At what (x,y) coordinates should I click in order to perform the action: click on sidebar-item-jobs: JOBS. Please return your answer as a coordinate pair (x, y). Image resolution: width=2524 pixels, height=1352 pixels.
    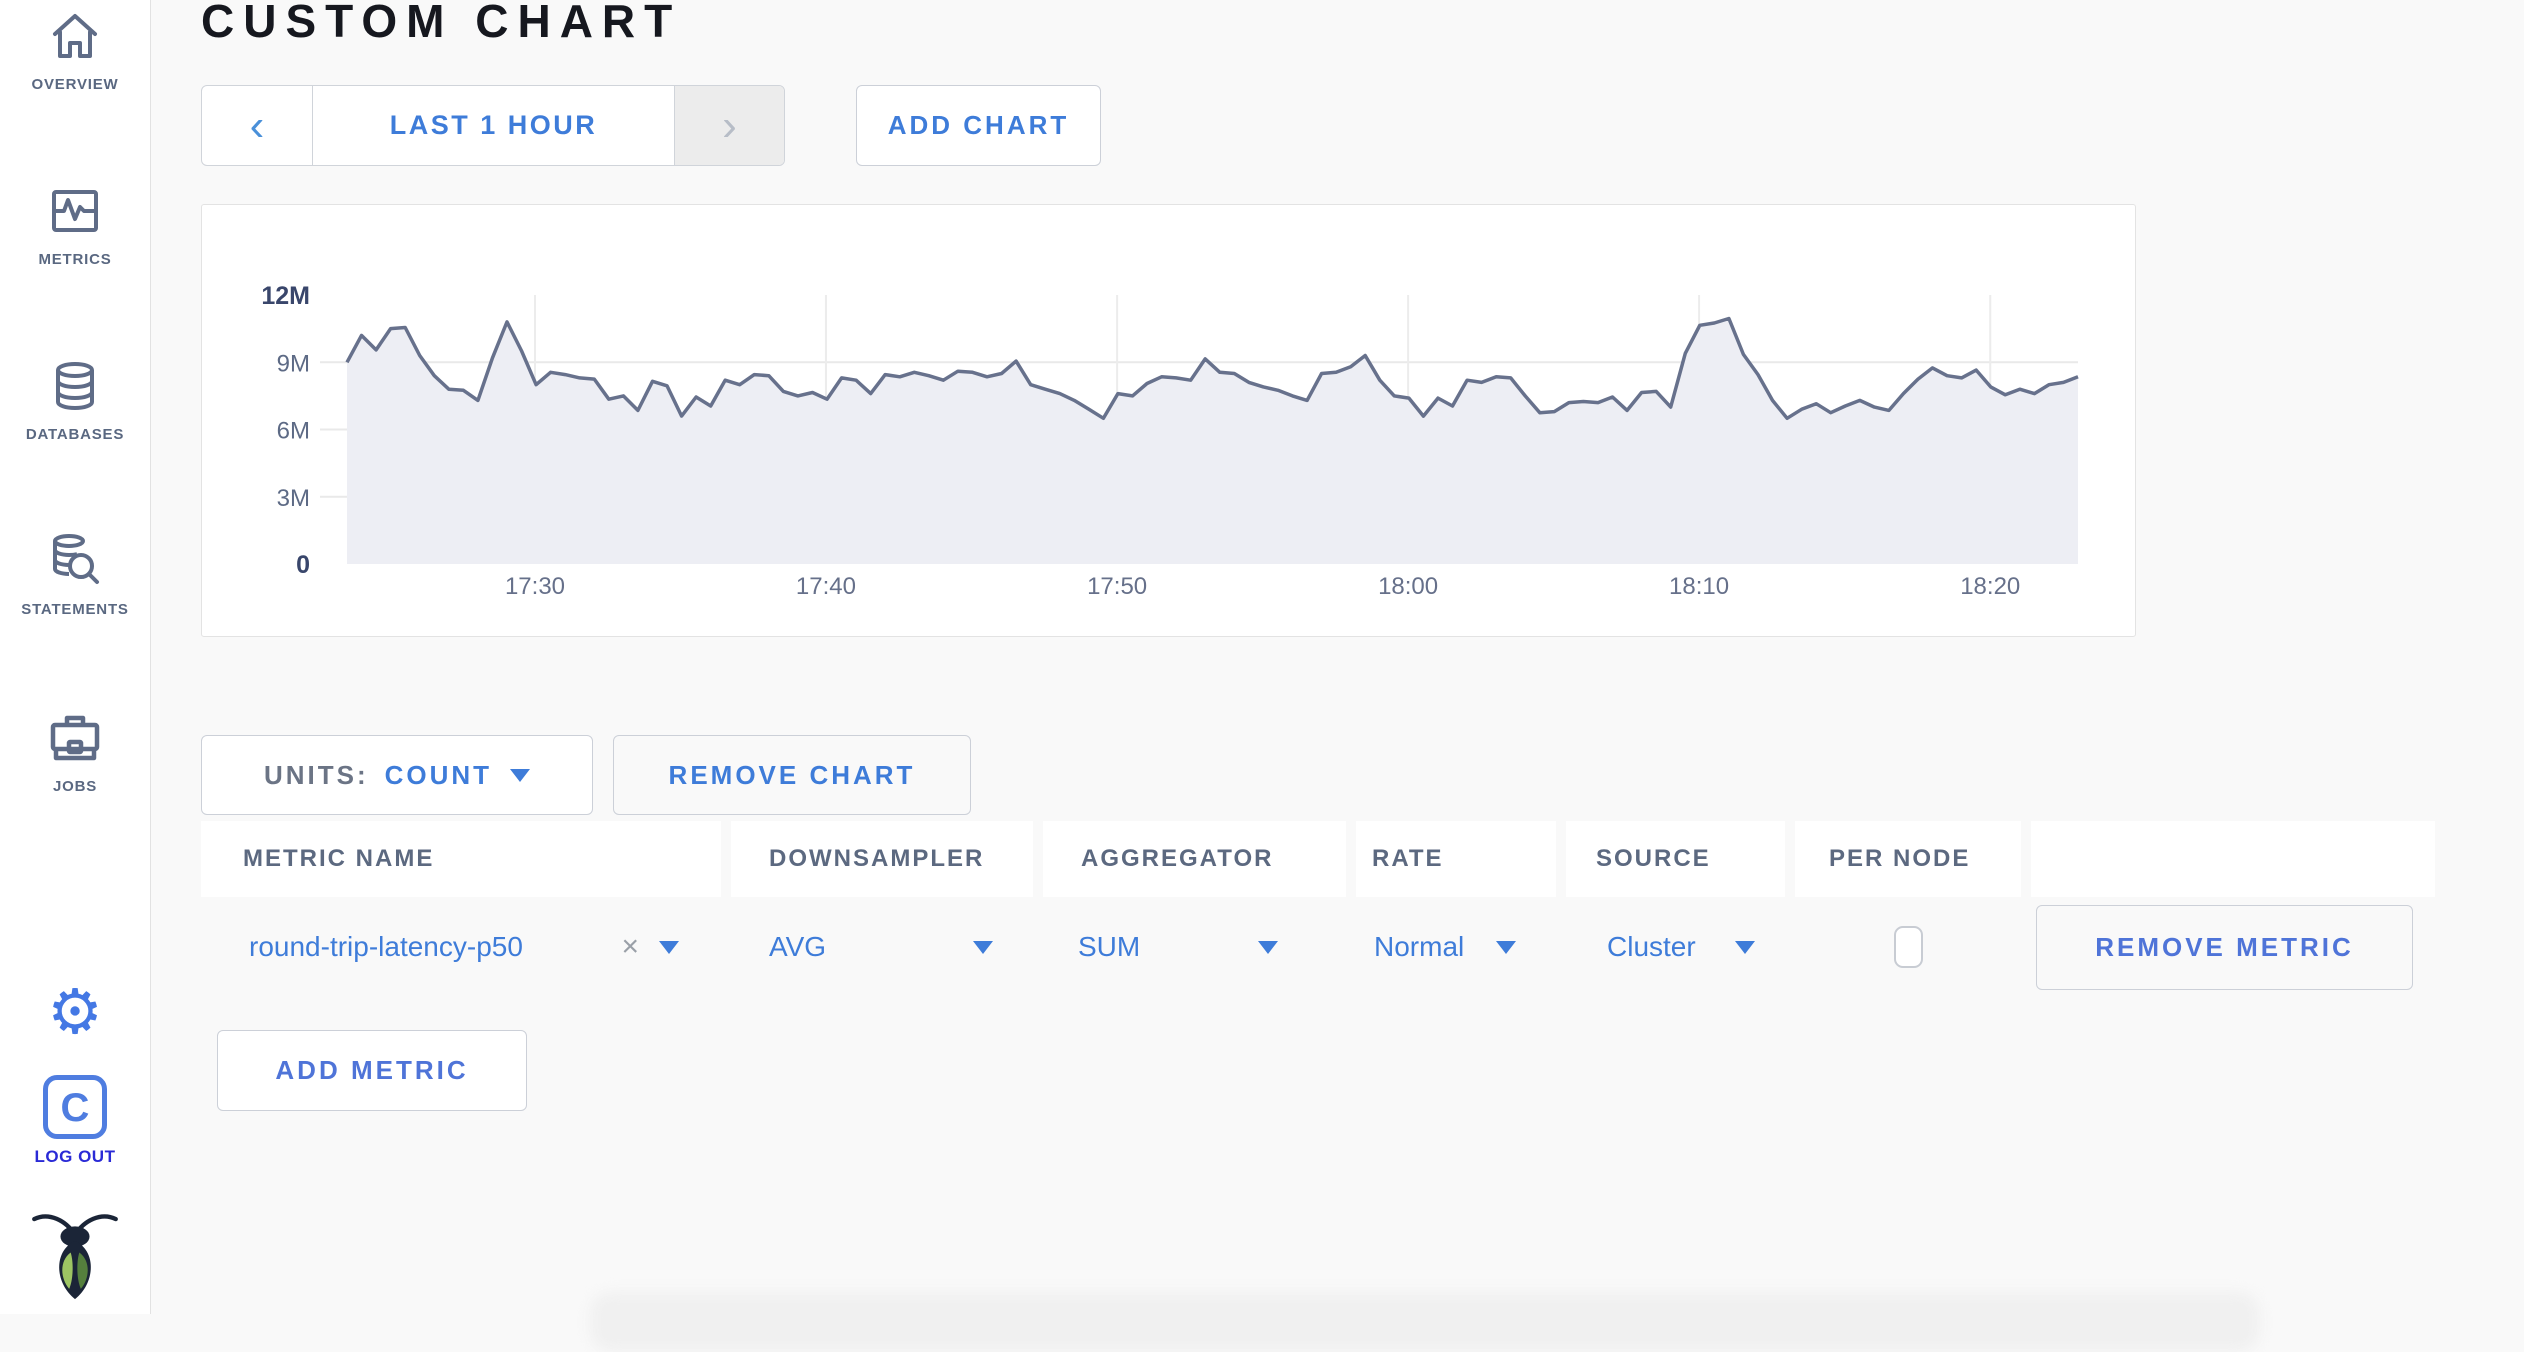
    Looking at the image, I should click on (75, 753).